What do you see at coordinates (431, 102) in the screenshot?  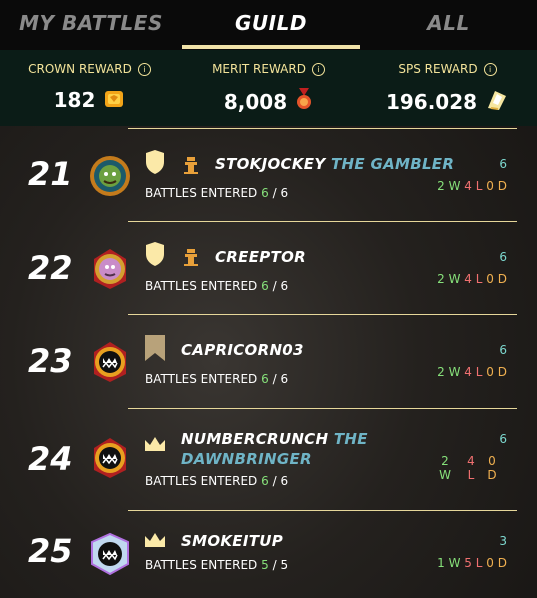 I see `sps-reward-value: 196.028` at bounding box center [431, 102].